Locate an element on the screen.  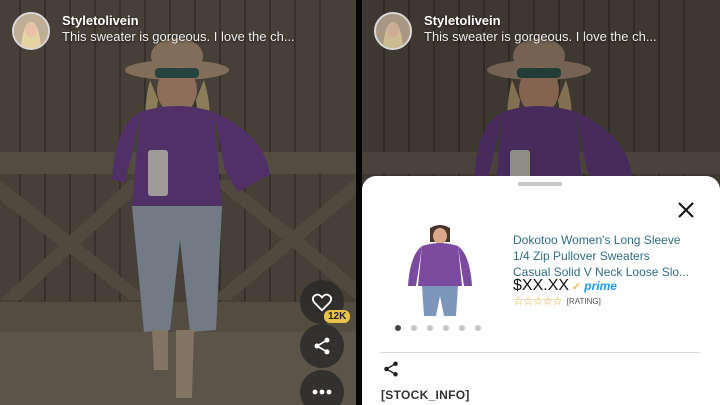
price-row: $XX.XX ✓ prime is located at coordinates (565, 286).